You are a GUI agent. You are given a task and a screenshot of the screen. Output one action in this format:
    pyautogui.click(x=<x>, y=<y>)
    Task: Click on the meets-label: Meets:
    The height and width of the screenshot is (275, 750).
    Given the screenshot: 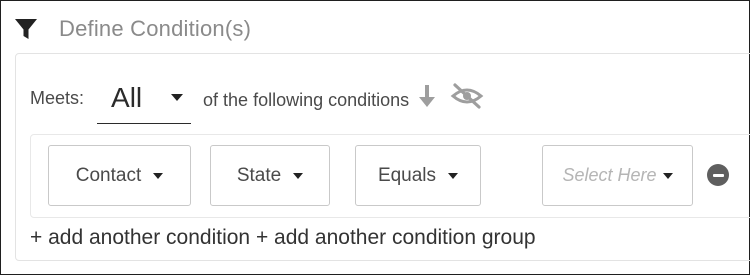 What is the action you would take?
    pyautogui.click(x=57, y=97)
    